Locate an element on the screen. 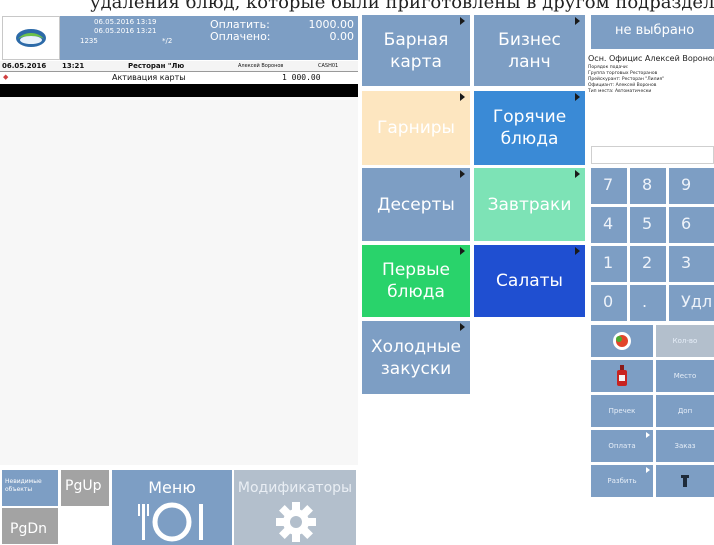  payment-button-label: Оплата is located at coordinates (622, 446).